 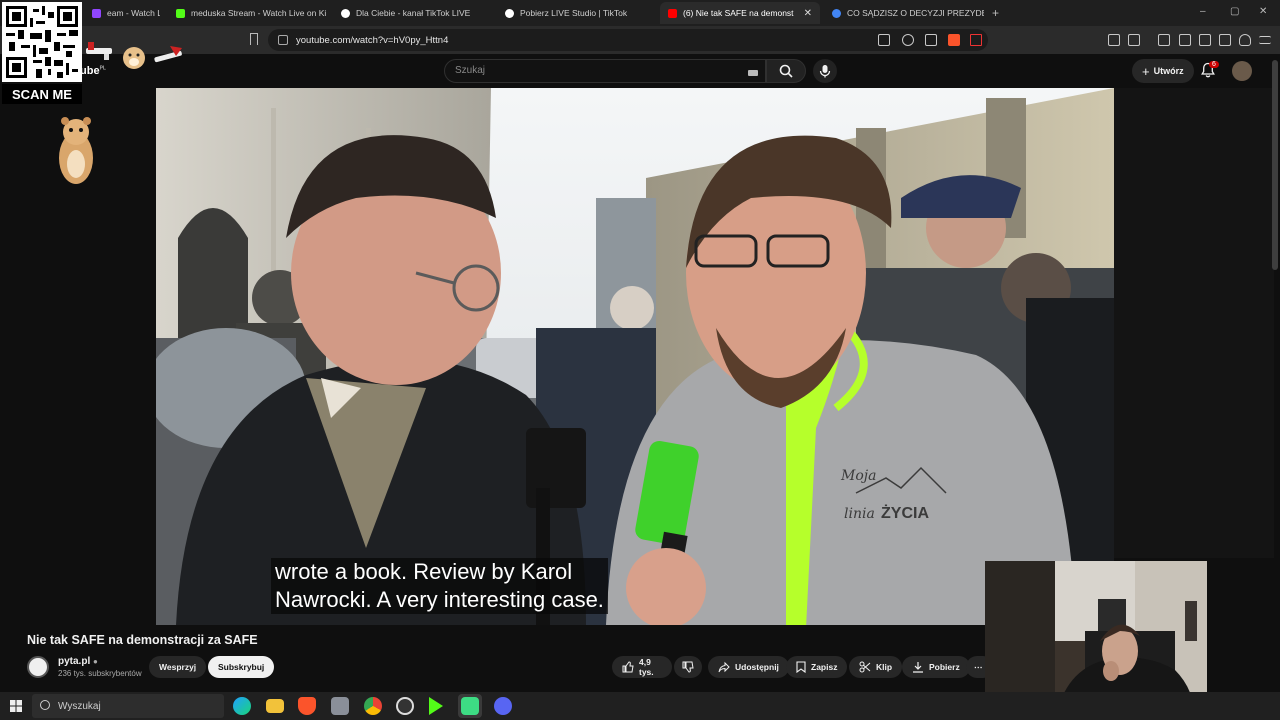 I want to click on twitch-icon, so click(x=96, y=13).